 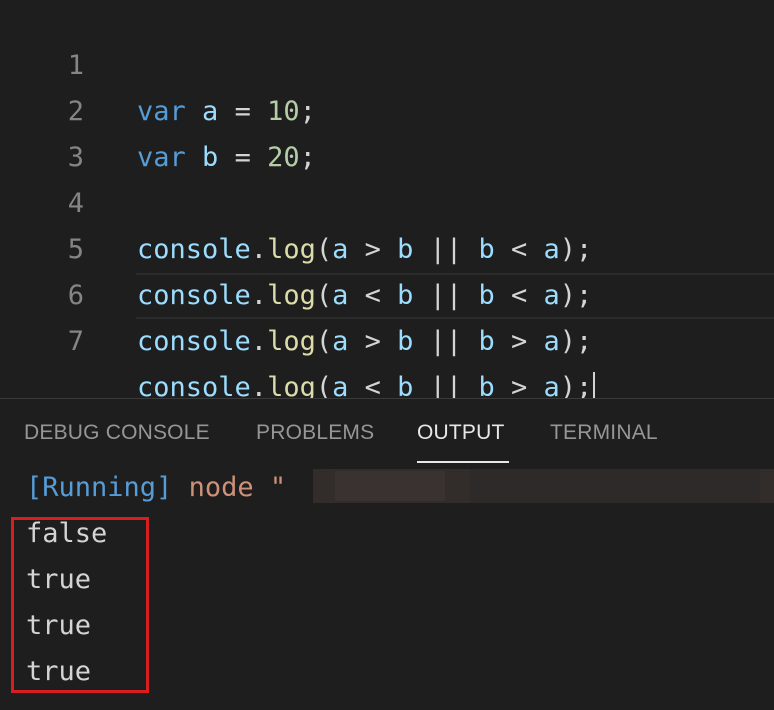 What do you see at coordinates (259, 341) in the screenshot?
I see `code-token: .` at bounding box center [259, 341].